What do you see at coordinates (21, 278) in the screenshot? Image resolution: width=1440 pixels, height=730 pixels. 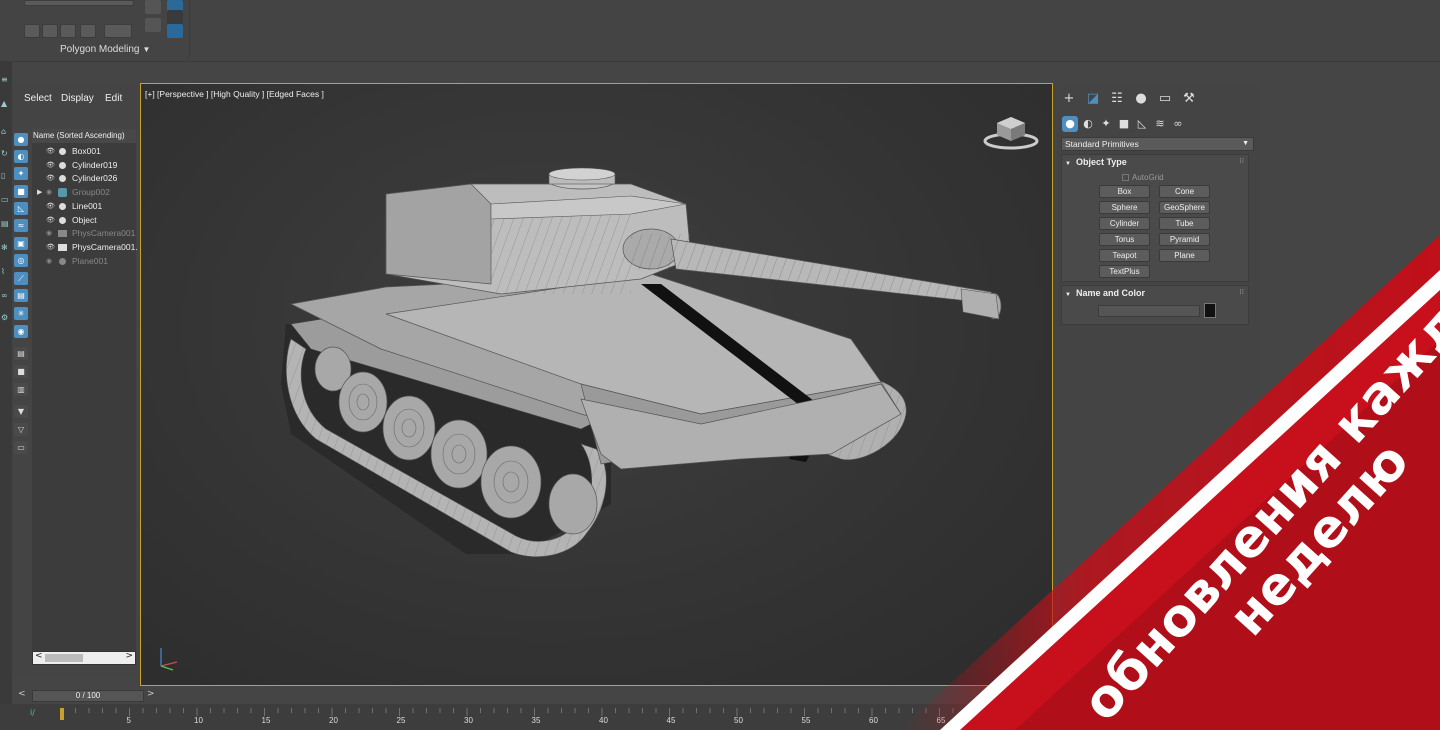 I see `filter-bones-icon: ⟋` at bounding box center [21, 278].